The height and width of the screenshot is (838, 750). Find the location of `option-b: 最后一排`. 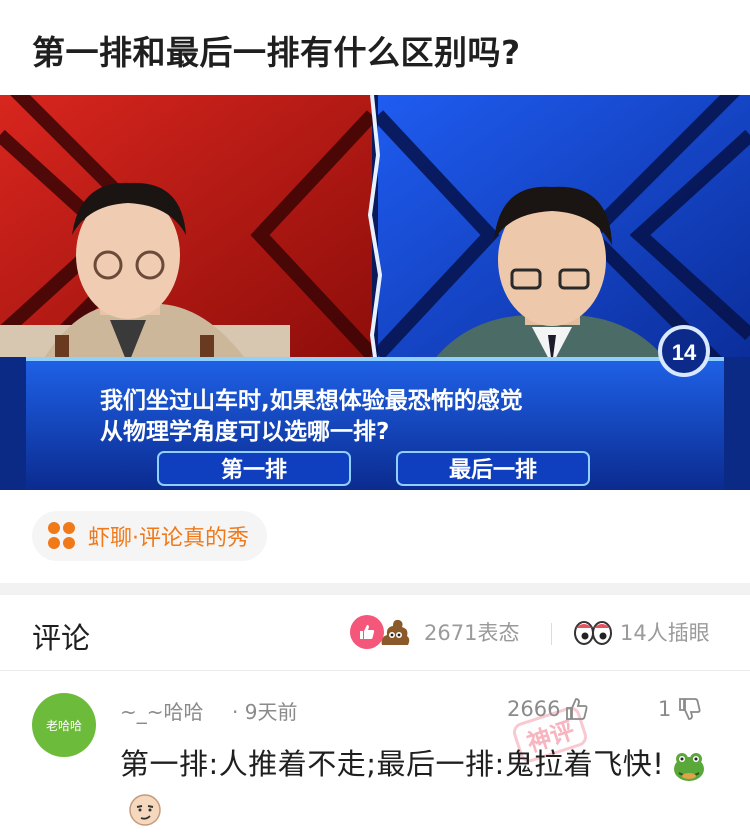

option-b: 最后一排 is located at coordinates (493, 470).